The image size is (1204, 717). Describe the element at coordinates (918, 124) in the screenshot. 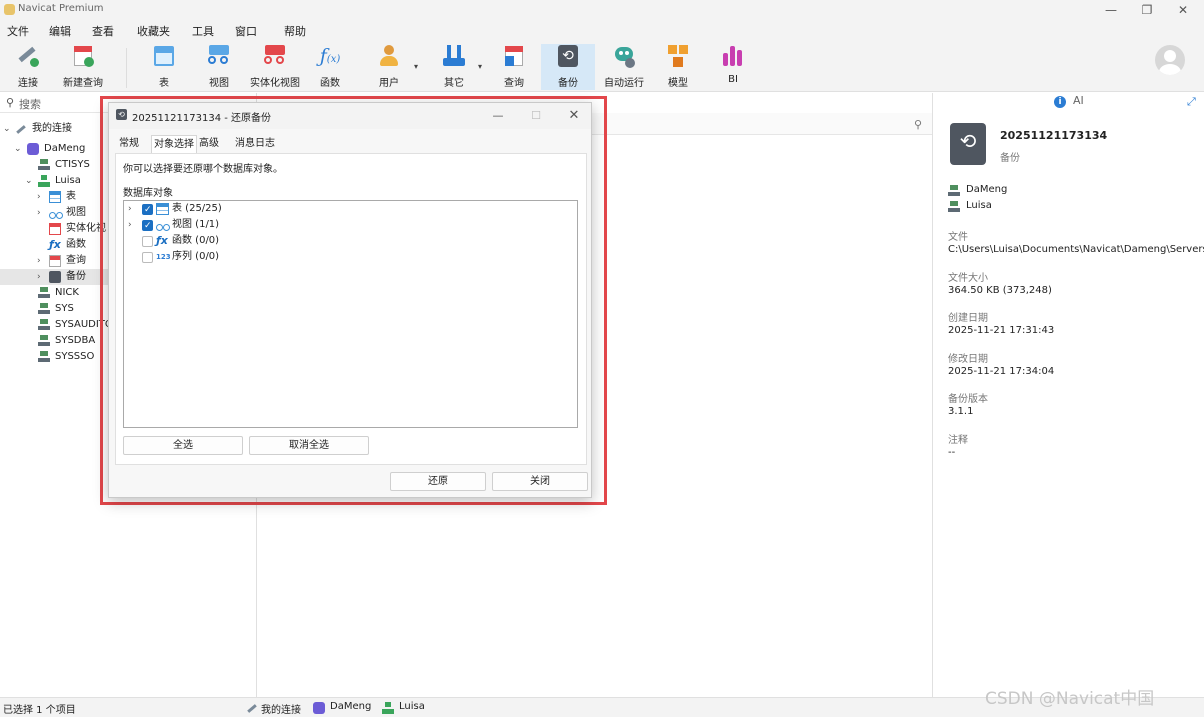

I see `search-icon: ⚲` at that location.